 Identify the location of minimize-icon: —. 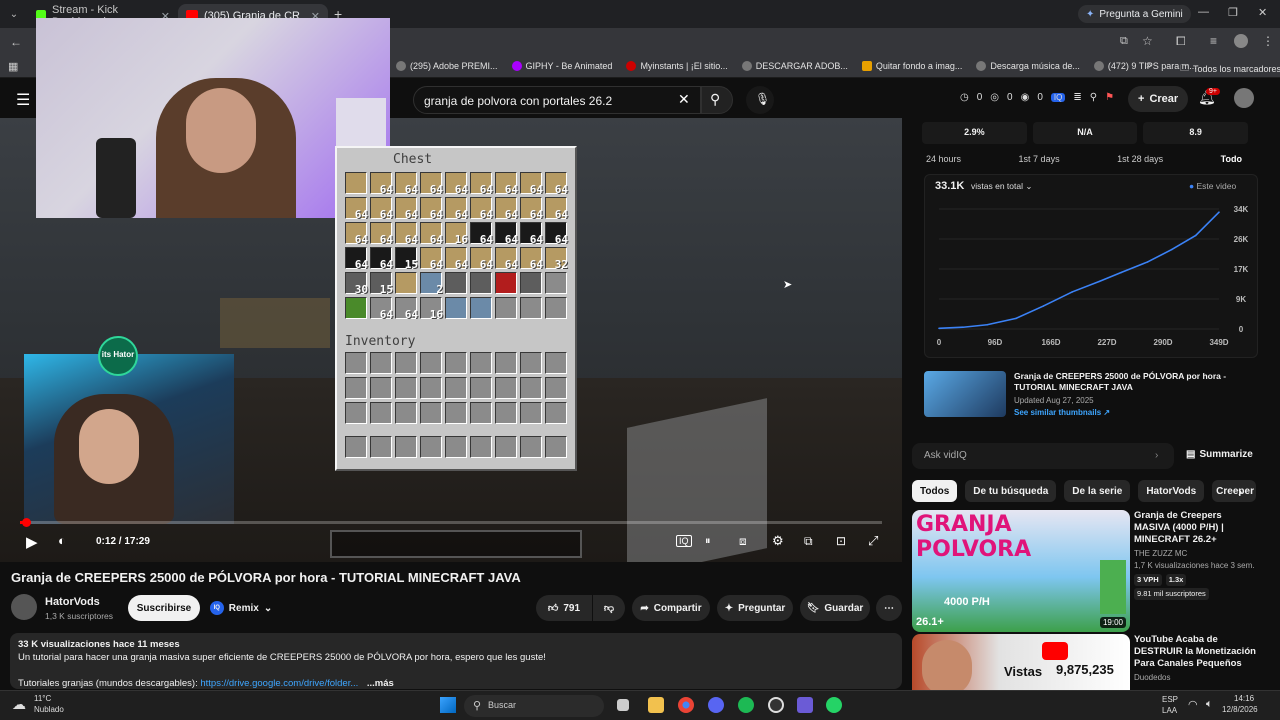
(1203, 12).